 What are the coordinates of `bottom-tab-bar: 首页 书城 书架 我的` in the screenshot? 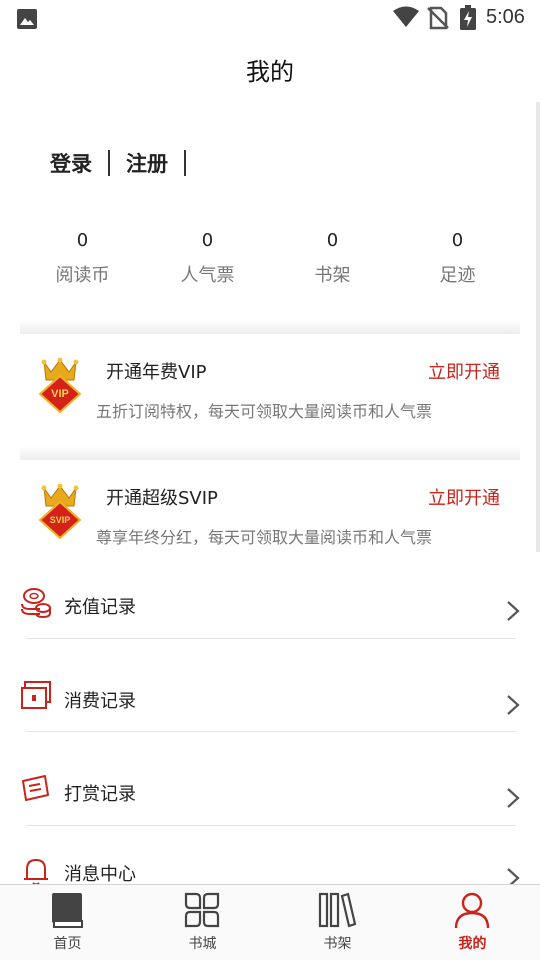 It's located at (270, 922).